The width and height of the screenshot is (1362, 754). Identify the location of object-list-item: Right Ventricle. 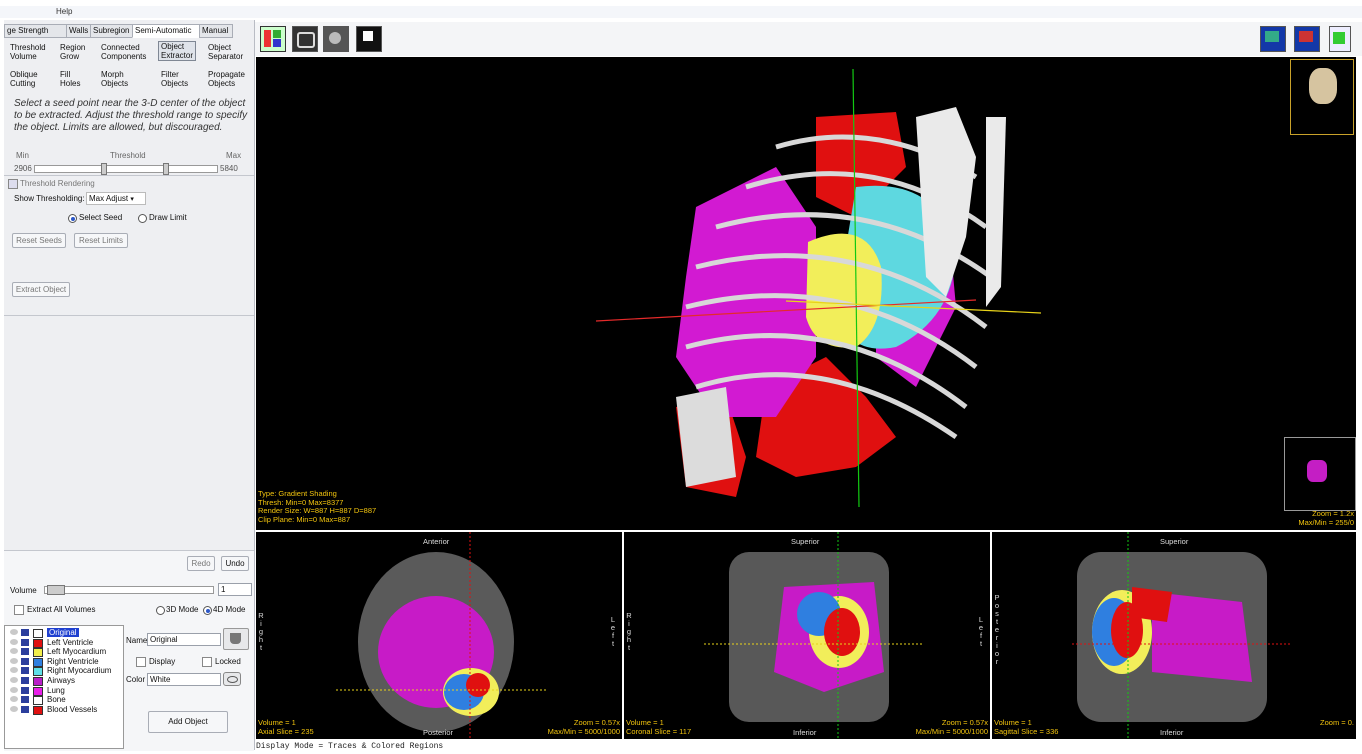
(67, 662).